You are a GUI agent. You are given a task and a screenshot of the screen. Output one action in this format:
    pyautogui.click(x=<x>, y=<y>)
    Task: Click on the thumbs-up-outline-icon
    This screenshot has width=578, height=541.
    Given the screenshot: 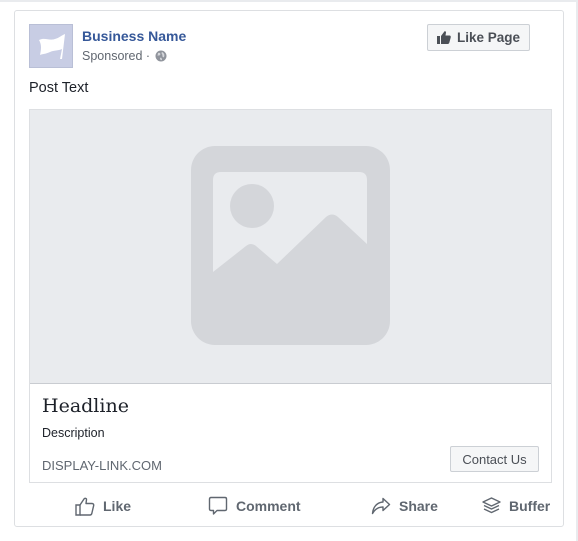 What is the action you would take?
    pyautogui.click(x=85, y=506)
    